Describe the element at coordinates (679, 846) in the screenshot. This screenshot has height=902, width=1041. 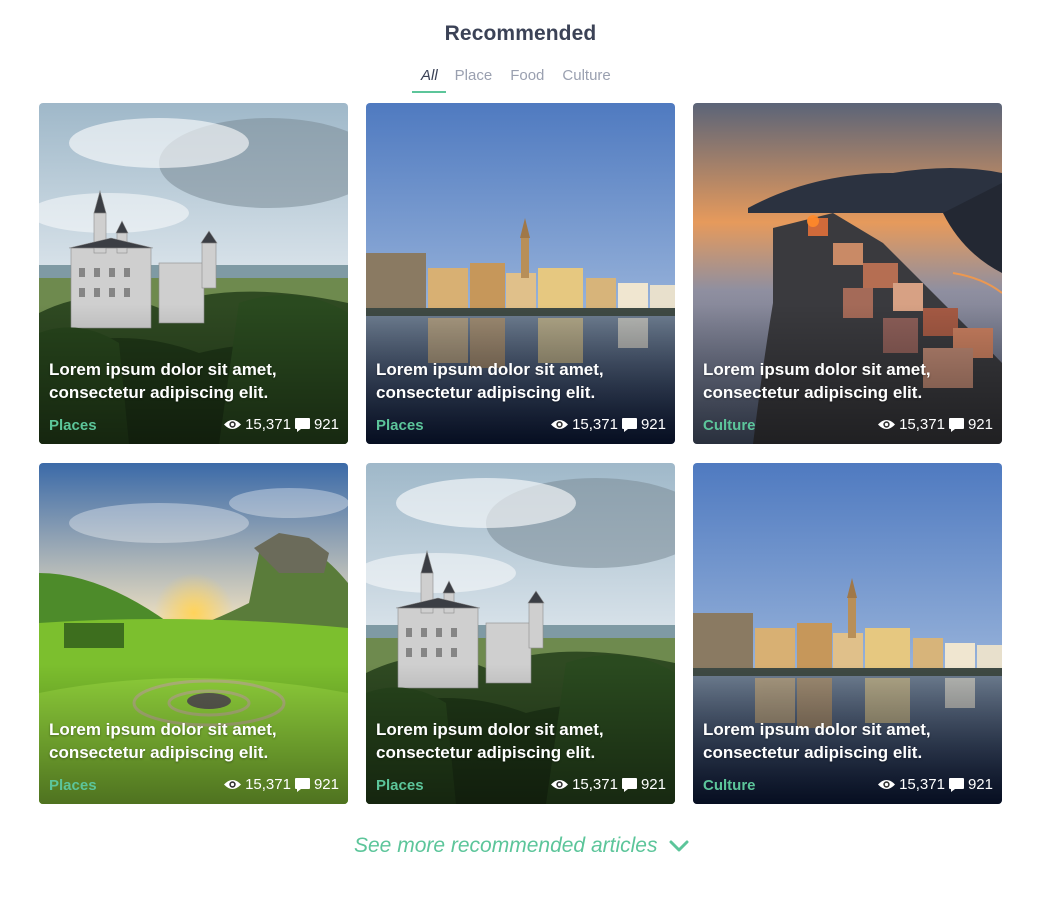
I see `chevron-down-icon` at that location.